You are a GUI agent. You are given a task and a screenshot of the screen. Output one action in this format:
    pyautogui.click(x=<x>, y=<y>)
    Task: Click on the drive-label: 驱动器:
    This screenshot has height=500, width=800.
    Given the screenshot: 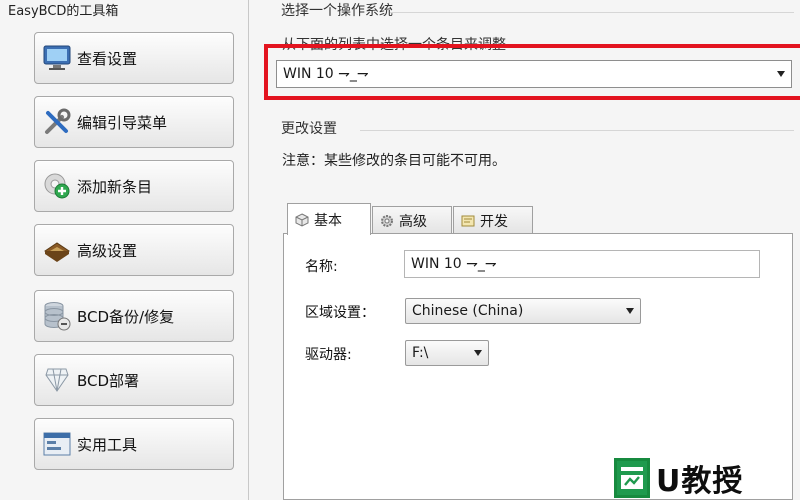 What is the action you would take?
    pyautogui.click(x=328, y=355)
    